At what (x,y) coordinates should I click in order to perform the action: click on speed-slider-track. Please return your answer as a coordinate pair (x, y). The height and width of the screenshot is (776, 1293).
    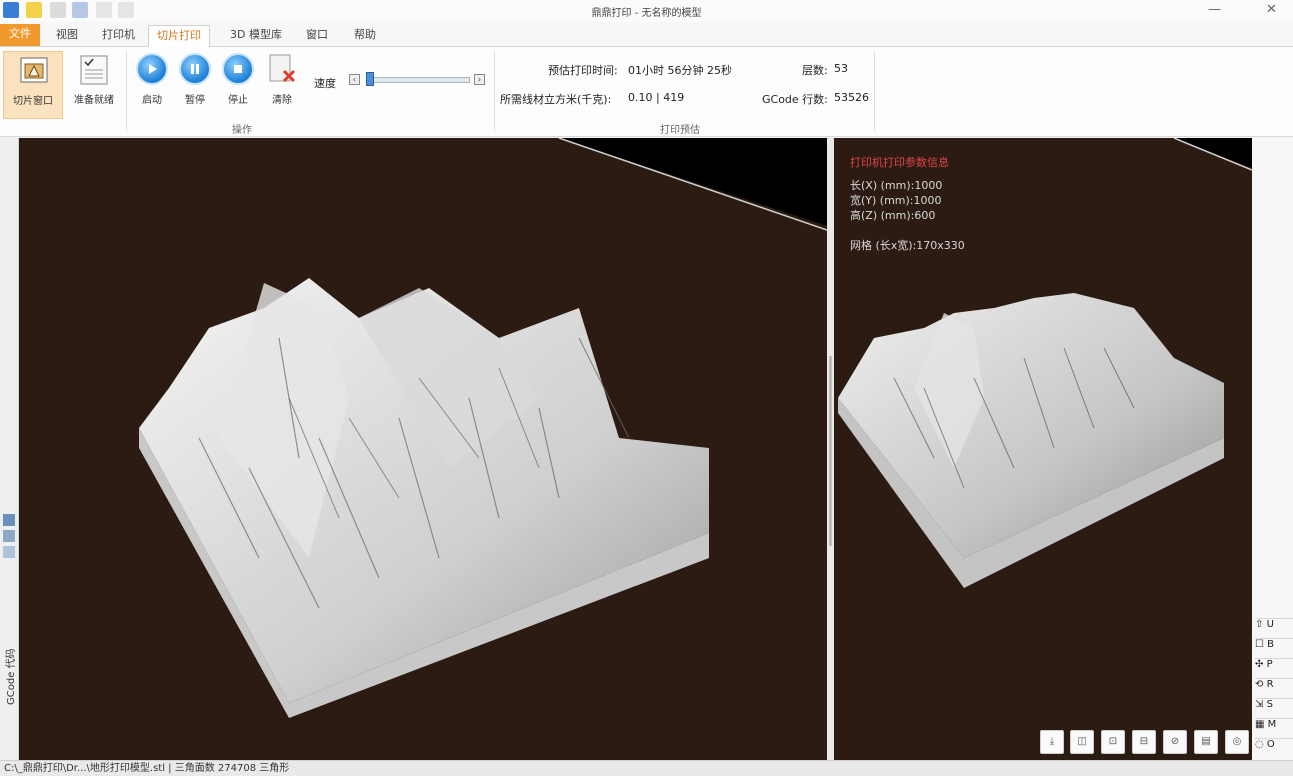
    Looking at the image, I should click on (419, 80).